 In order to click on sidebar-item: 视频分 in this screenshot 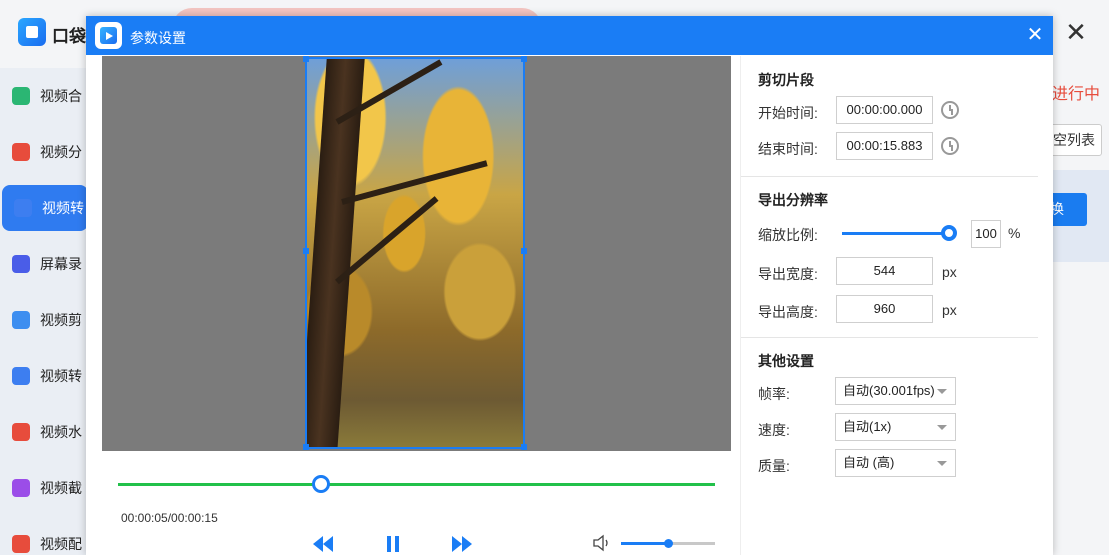, I will do `click(43, 152)`.